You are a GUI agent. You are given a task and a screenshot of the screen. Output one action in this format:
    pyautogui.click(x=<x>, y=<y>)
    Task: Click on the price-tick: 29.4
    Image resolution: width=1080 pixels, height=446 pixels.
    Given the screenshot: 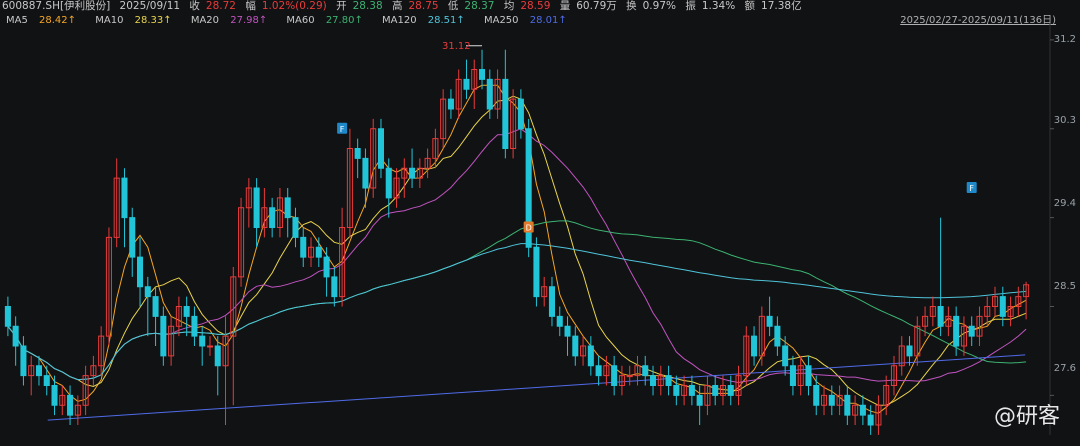 What is the action you would take?
    pyautogui.click(x=1064, y=203)
    